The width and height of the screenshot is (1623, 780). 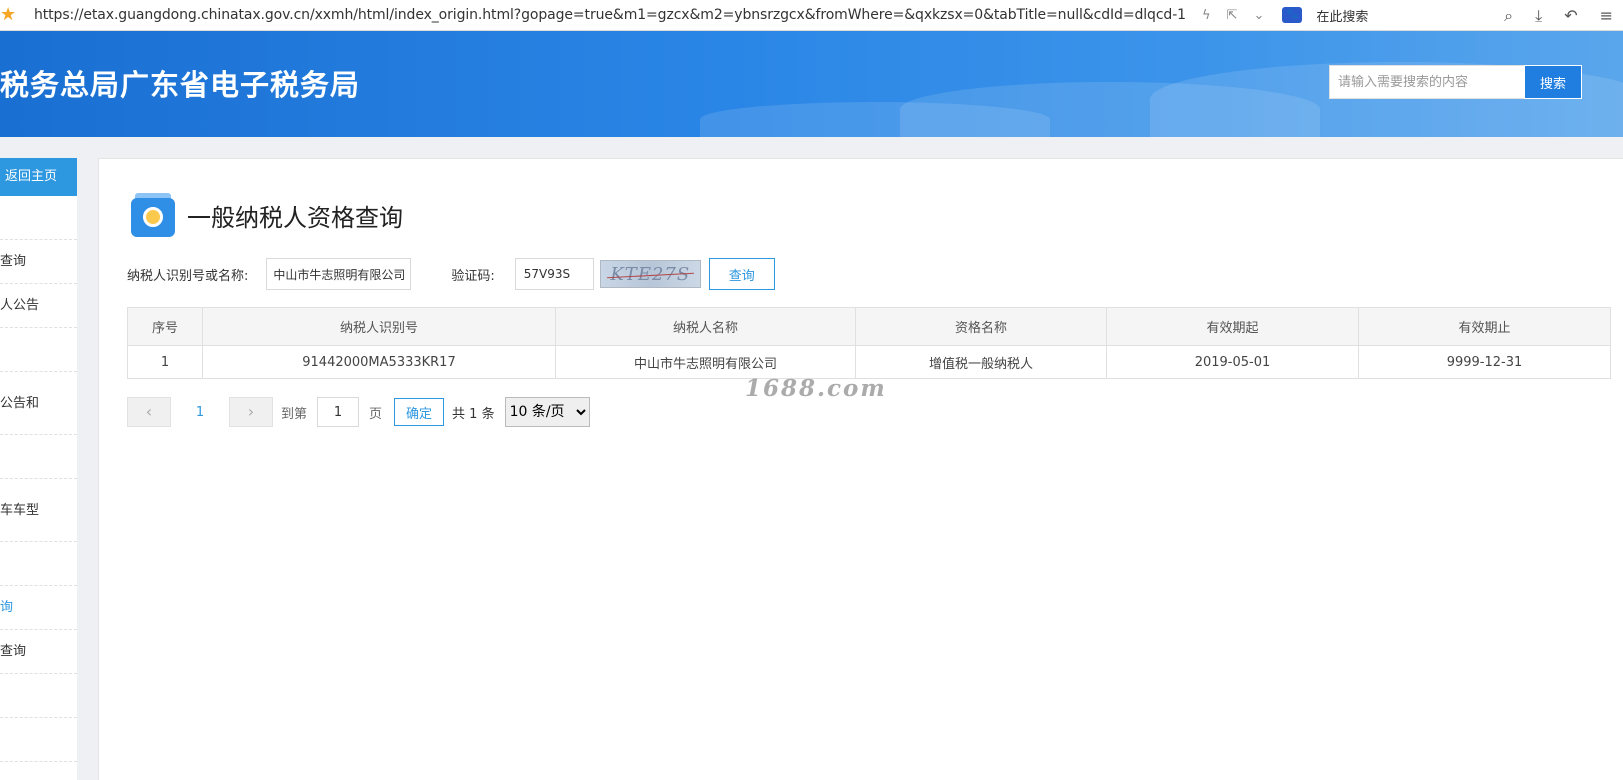 What do you see at coordinates (165, 362) in the screenshot?
I see `table-cell: 1` at bounding box center [165, 362].